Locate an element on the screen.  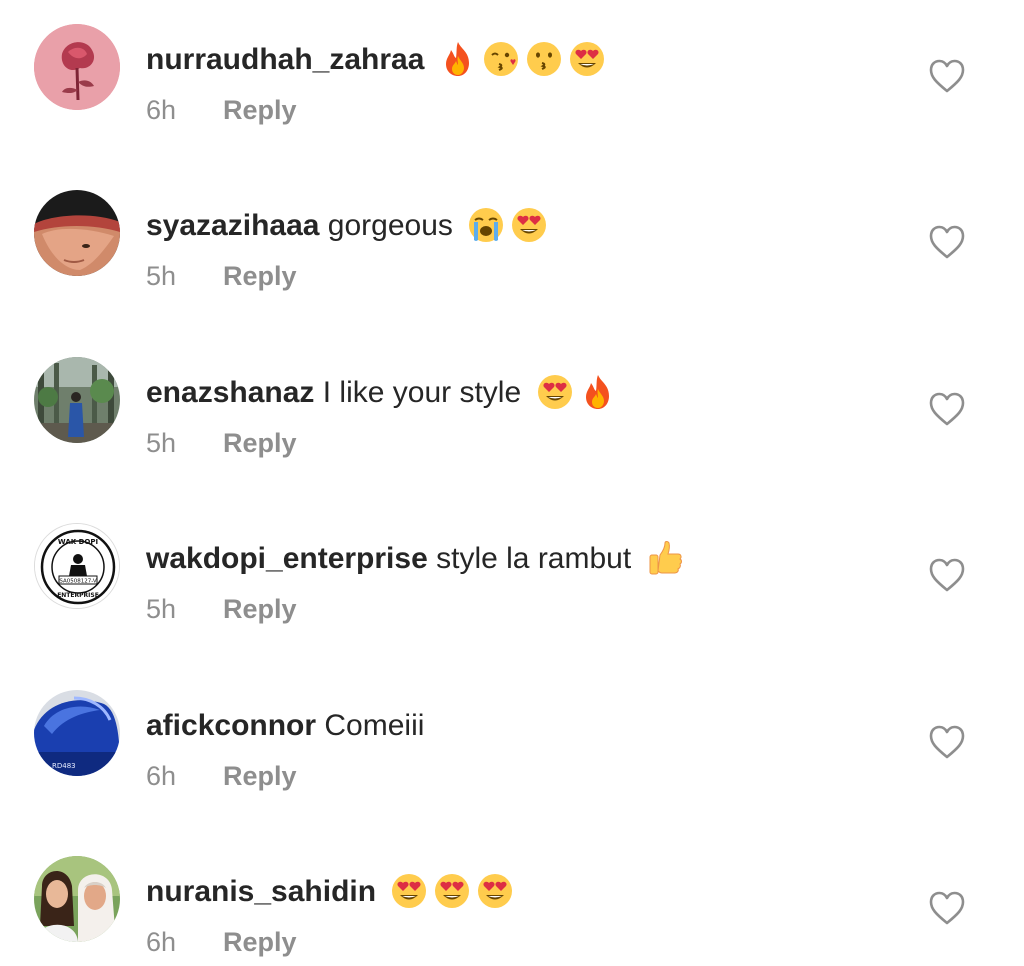
outdoor-avatar-image is located at coordinates (77, 400).